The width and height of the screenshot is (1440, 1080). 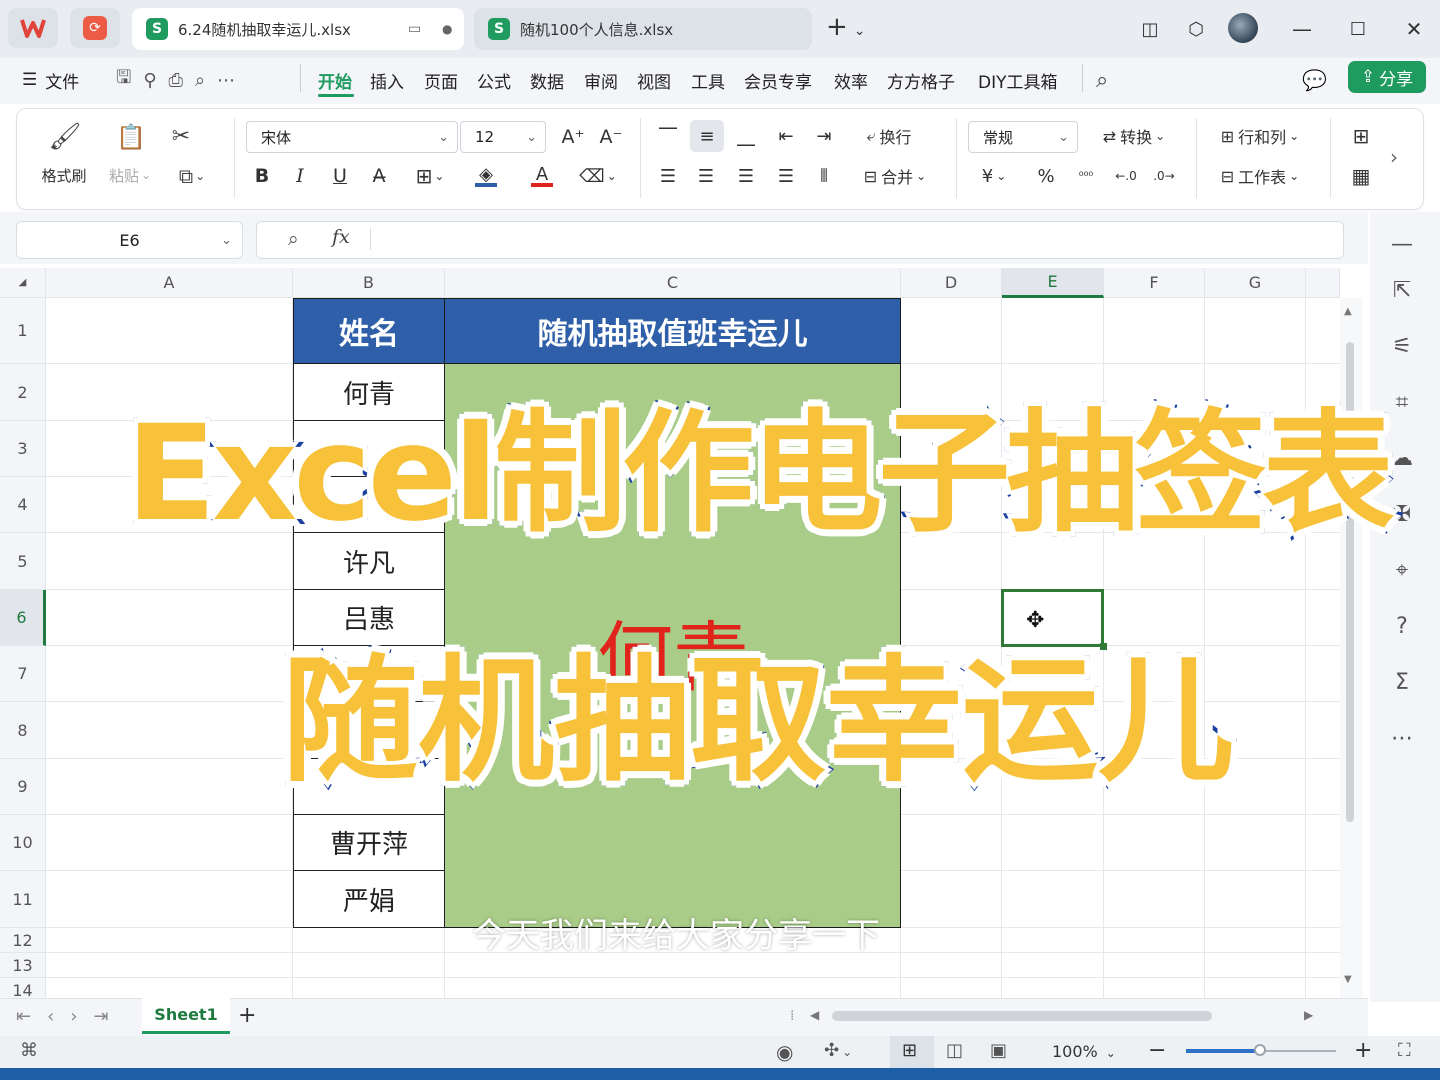 I want to click on row-header-6: 6, so click(x=23, y=618).